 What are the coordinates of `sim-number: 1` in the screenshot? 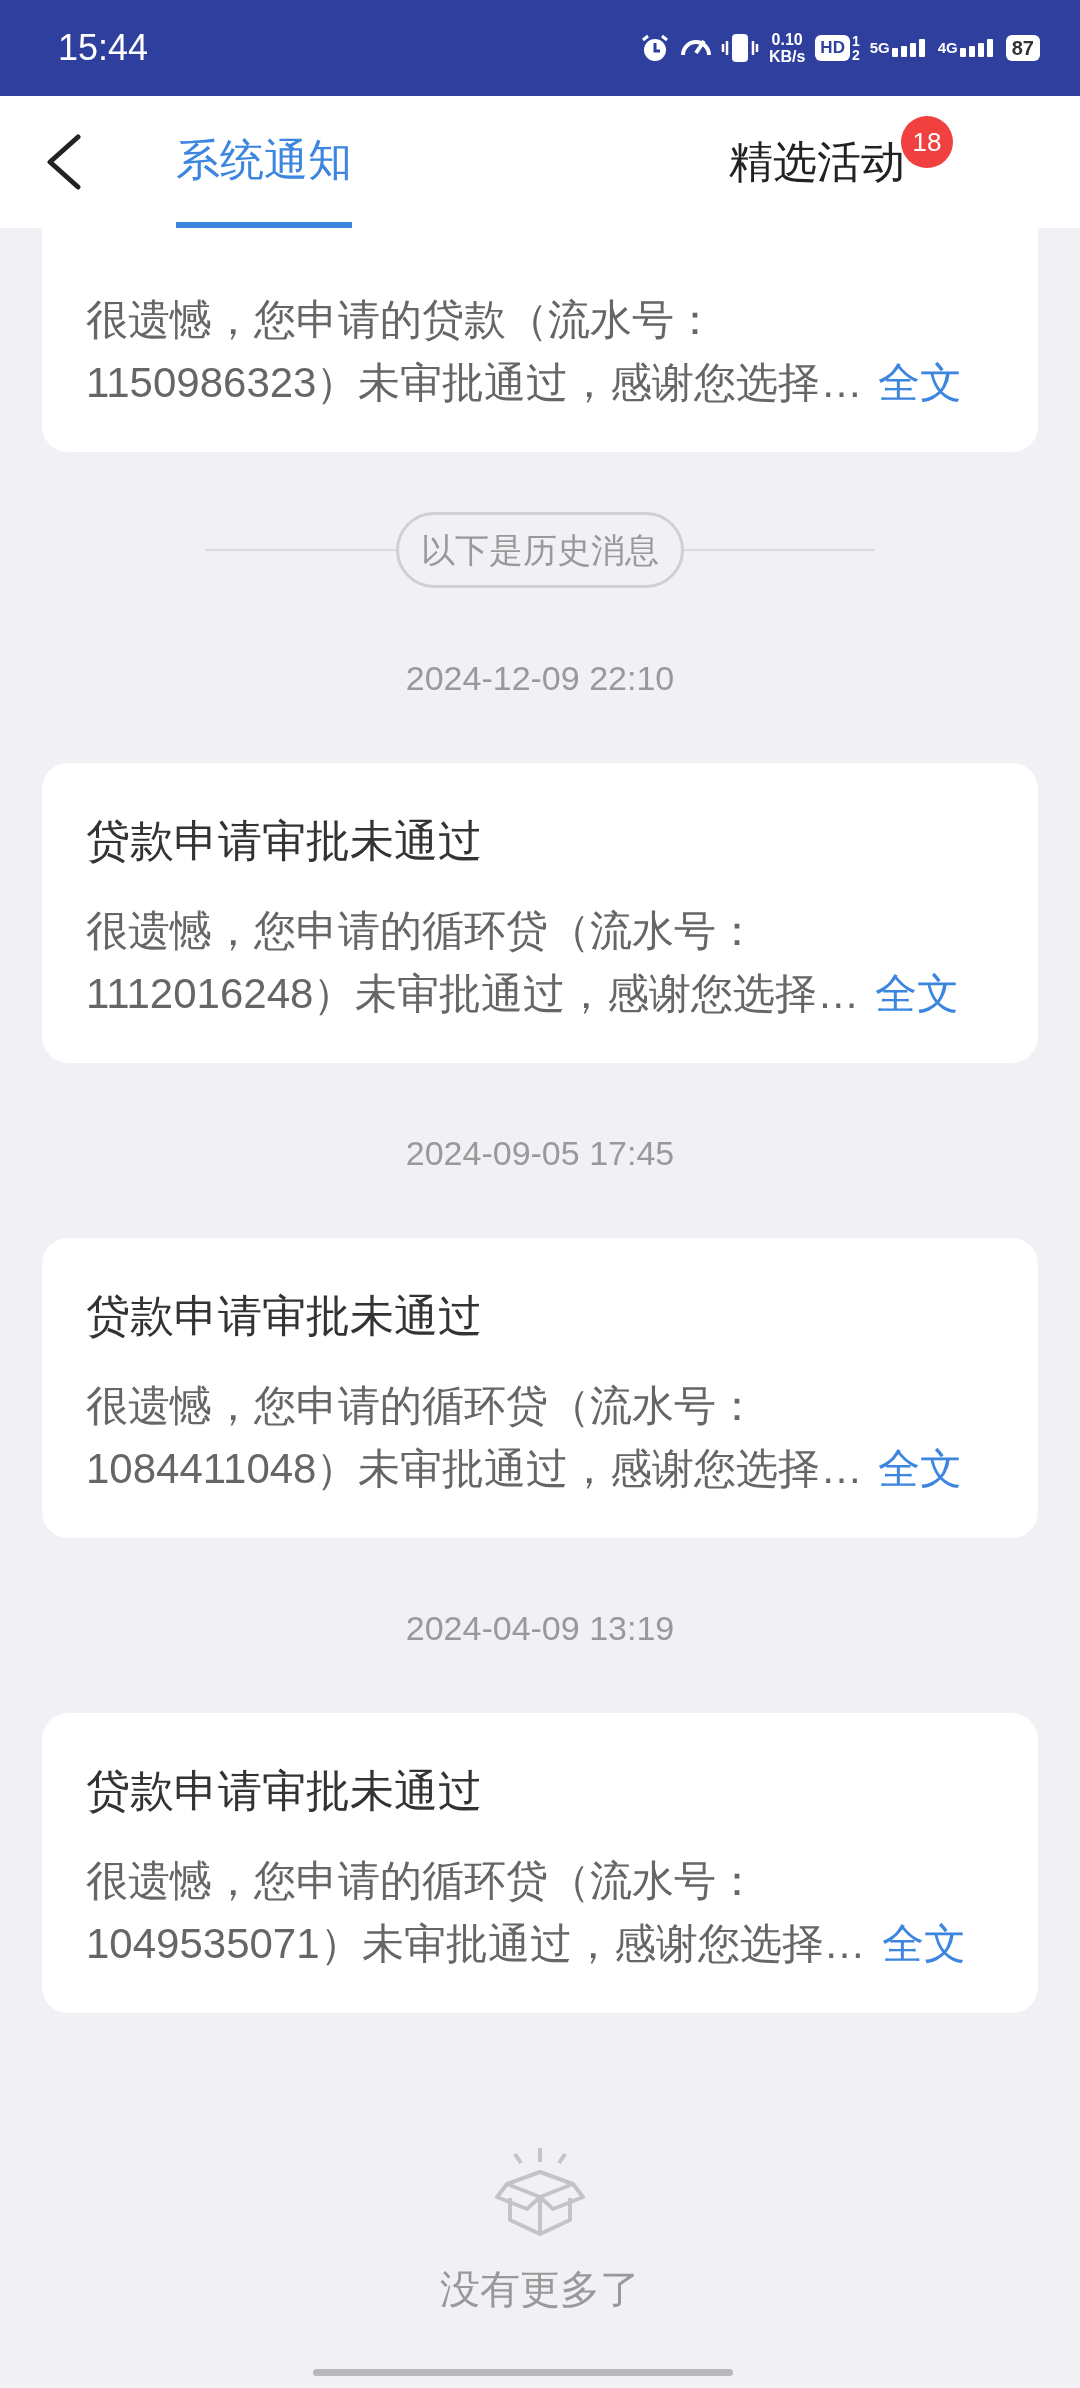 It's located at (855, 41).